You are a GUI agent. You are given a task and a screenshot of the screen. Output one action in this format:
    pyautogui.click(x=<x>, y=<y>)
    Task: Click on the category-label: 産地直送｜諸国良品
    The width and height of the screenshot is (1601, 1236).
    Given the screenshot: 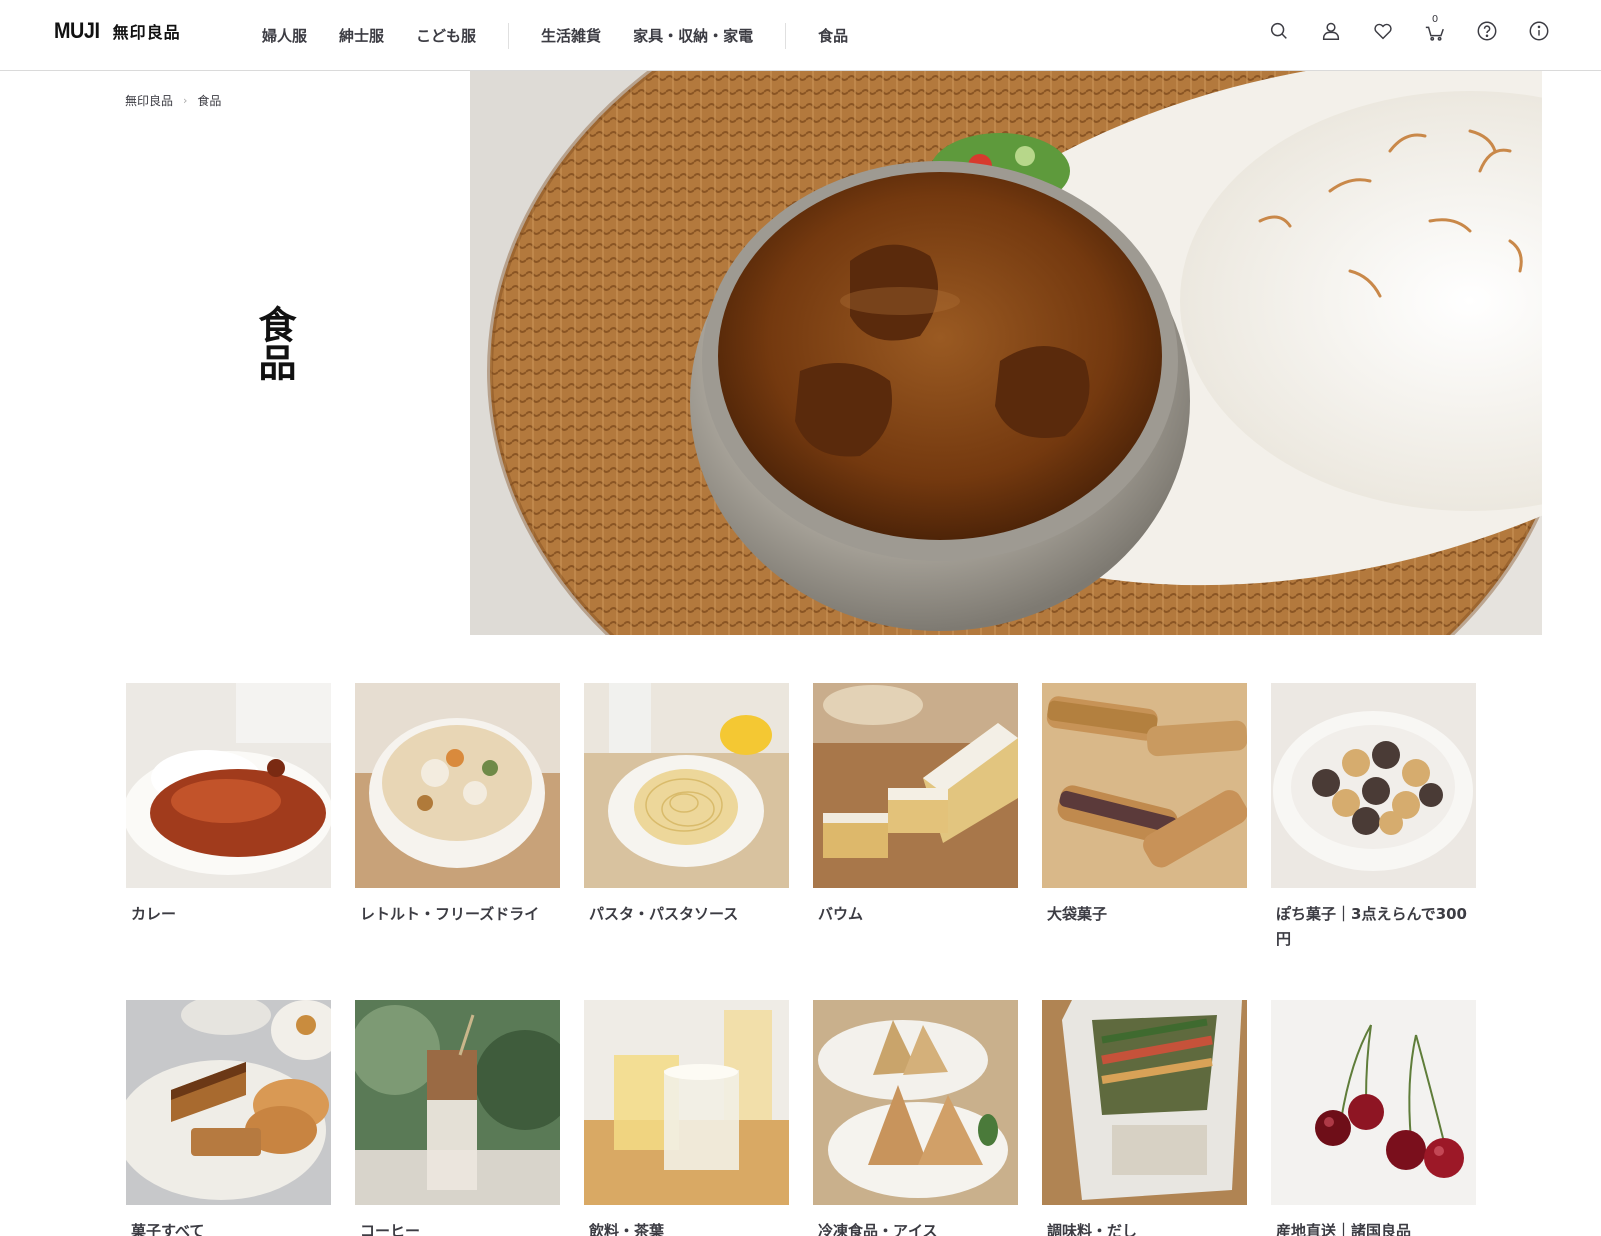 What is the action you would take?
    pyautogui.click(x=1344, y=1229)
    